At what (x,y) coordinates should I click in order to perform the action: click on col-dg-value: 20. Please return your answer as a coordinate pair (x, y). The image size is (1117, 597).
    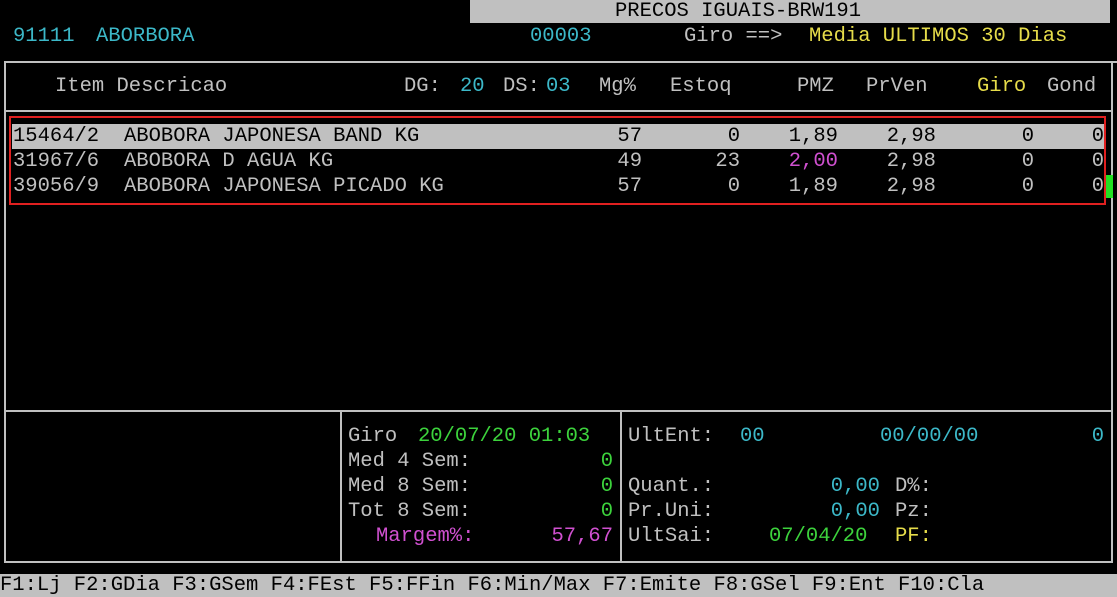
    Looking at the image, I should click on (472, 86).